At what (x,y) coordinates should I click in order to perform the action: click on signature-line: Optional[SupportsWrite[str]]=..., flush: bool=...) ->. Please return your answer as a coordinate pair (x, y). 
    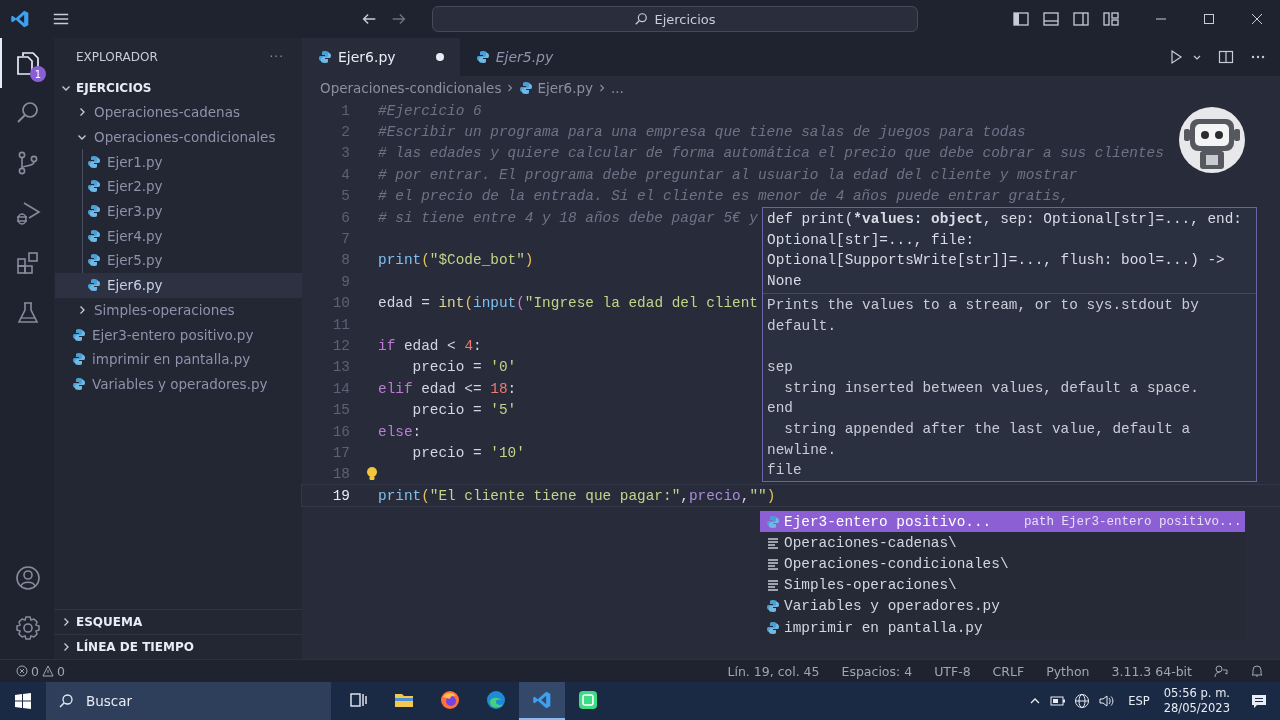
    Looking at the image, I should click on (996, 261).